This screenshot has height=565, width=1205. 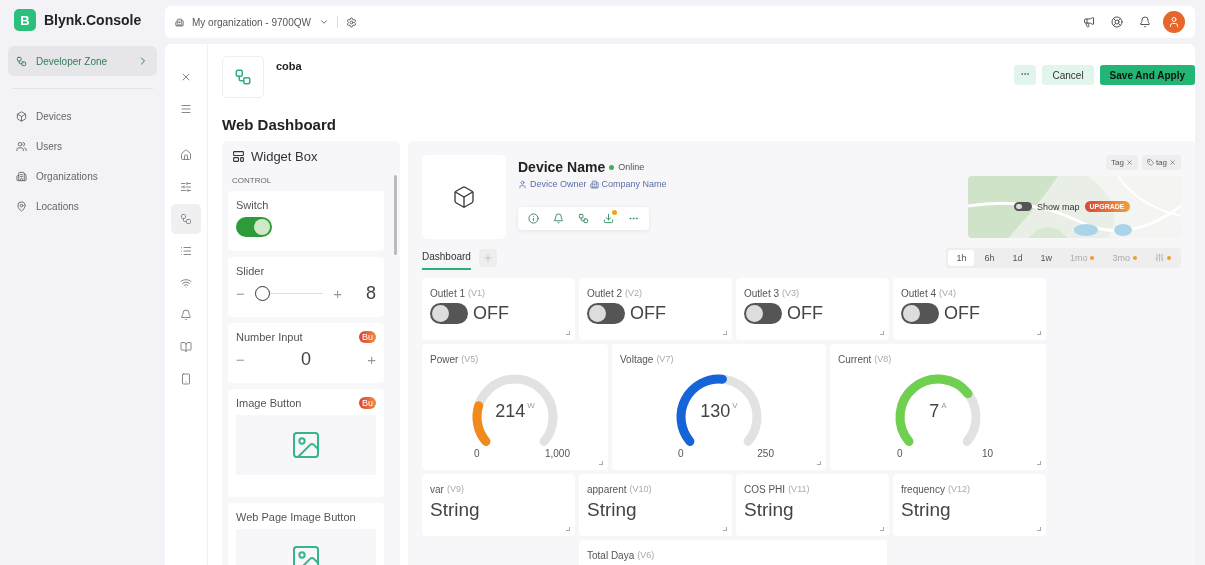 I want to click on time-range-button: 1w, so click(x=1046, y=257).